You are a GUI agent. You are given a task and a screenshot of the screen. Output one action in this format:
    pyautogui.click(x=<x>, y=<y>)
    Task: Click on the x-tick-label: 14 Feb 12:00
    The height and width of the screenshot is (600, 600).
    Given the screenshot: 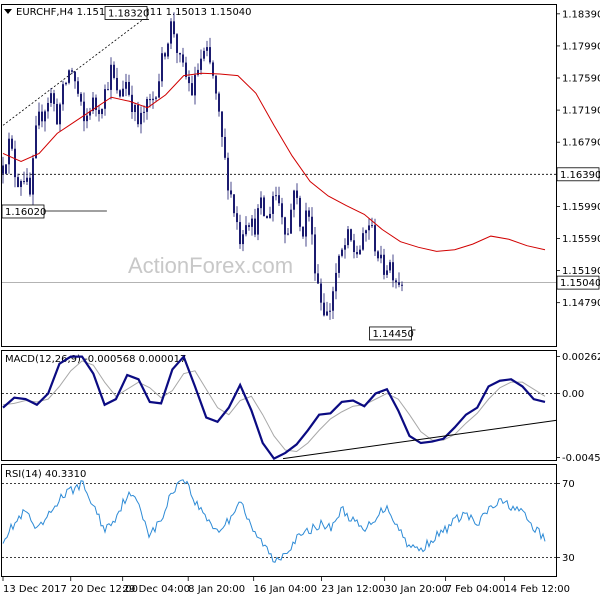 What is the action you would take?
    pyautogui.click(x=537, y=589)
    